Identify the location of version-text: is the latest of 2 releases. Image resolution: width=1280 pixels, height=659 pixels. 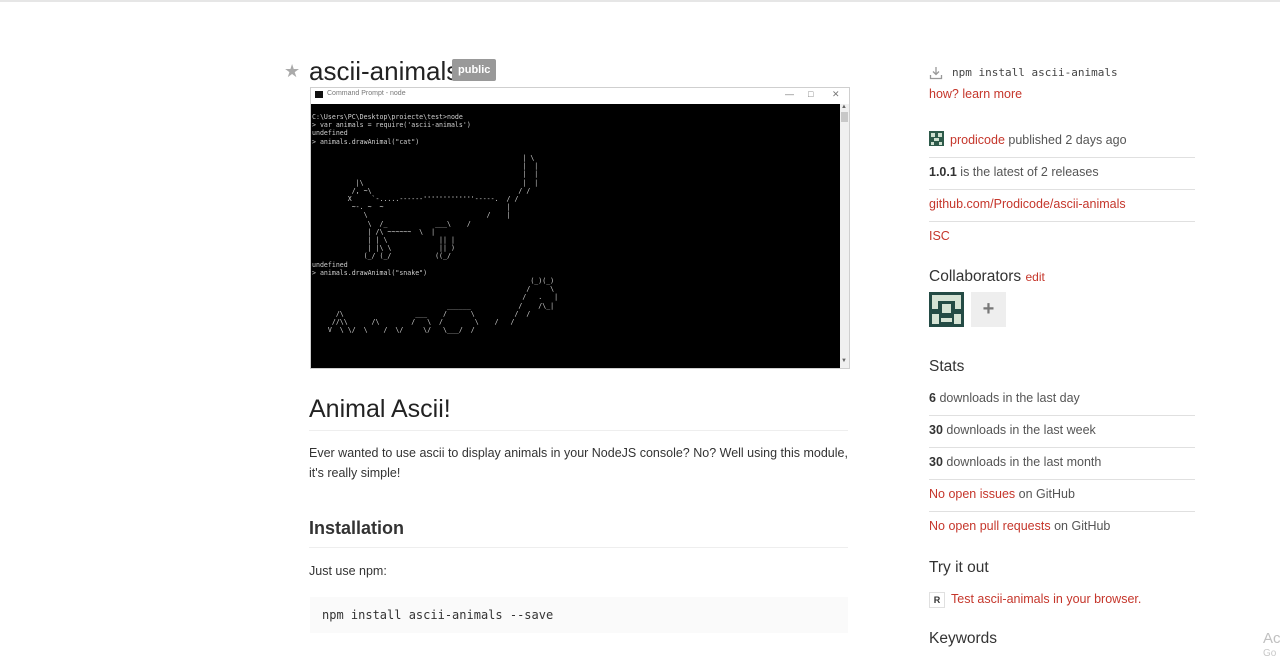
(1029, 172).